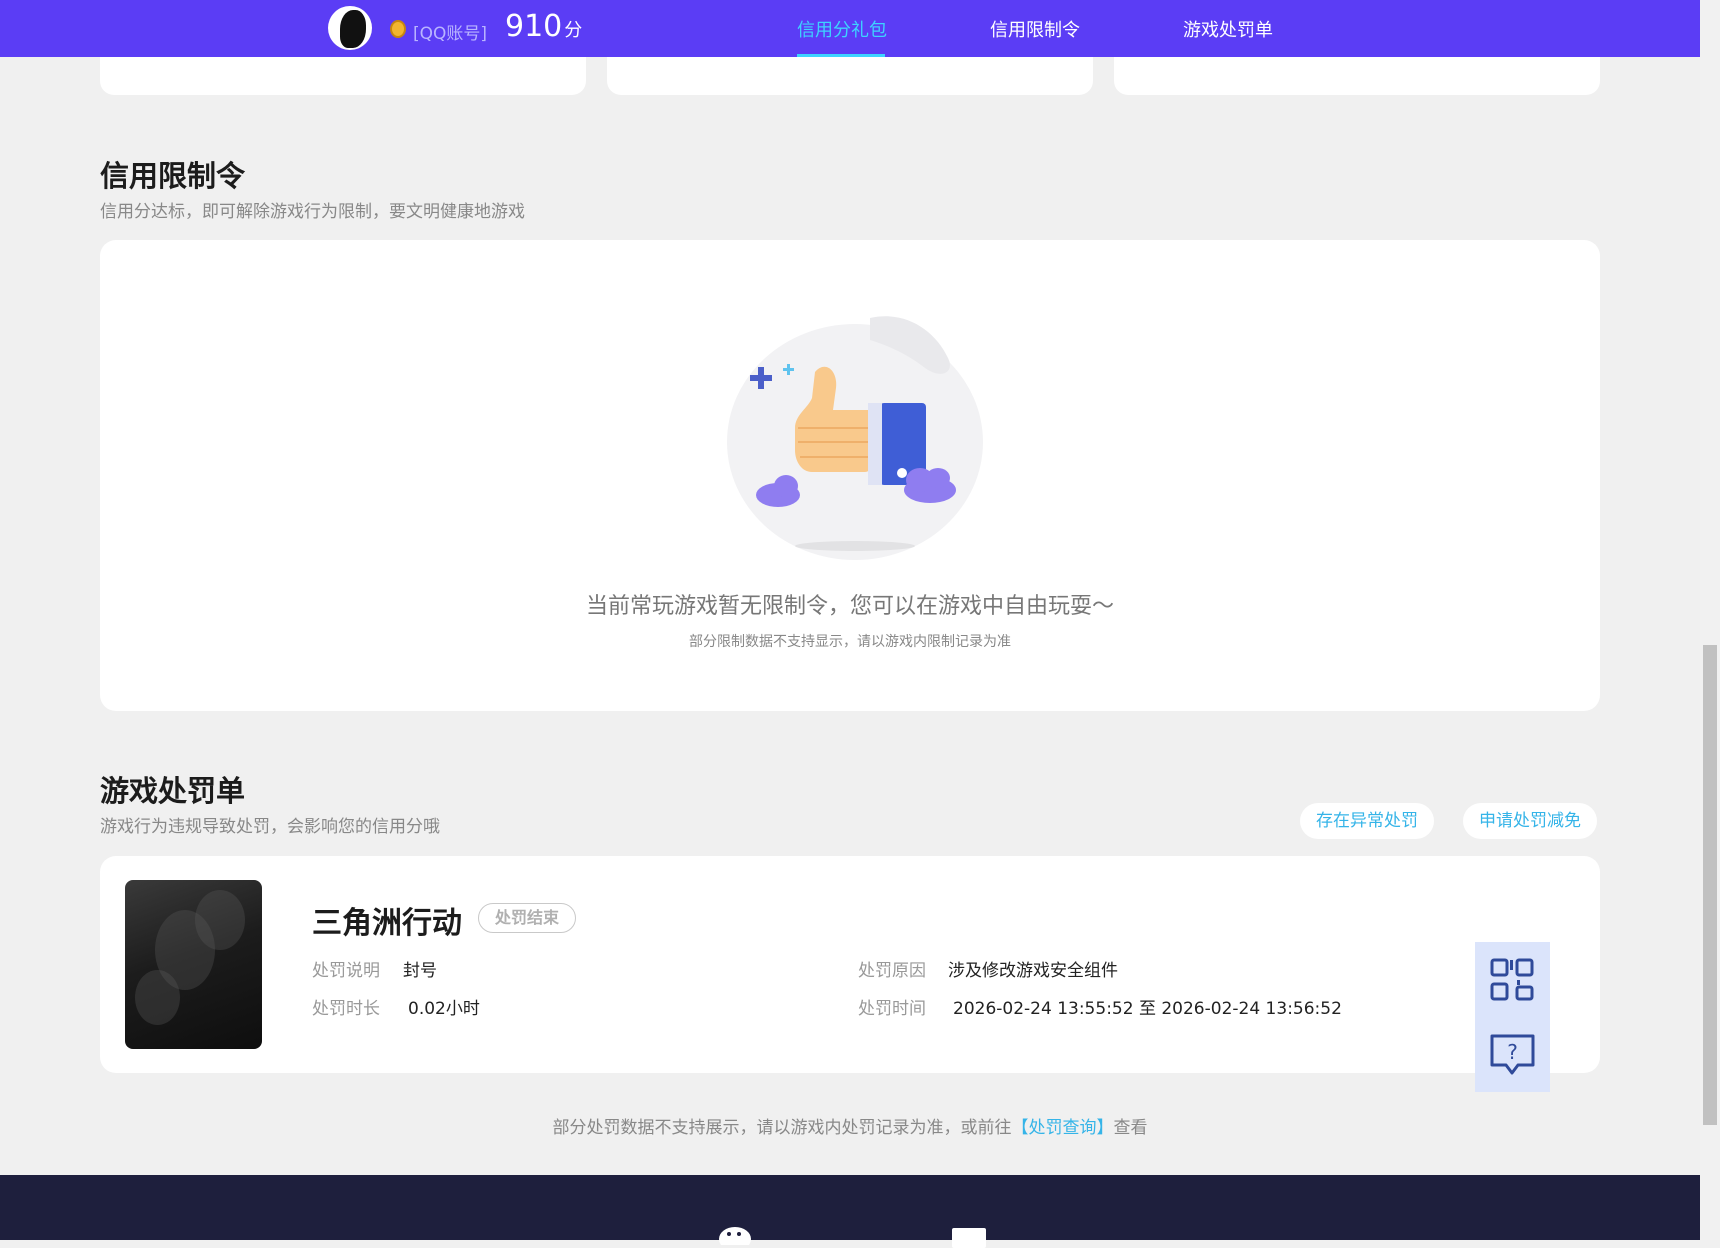  I want to click on penalty-section-subtitle: 游戏行为违规导致处罚，会影响您的信用分哦, so click(270, 827).